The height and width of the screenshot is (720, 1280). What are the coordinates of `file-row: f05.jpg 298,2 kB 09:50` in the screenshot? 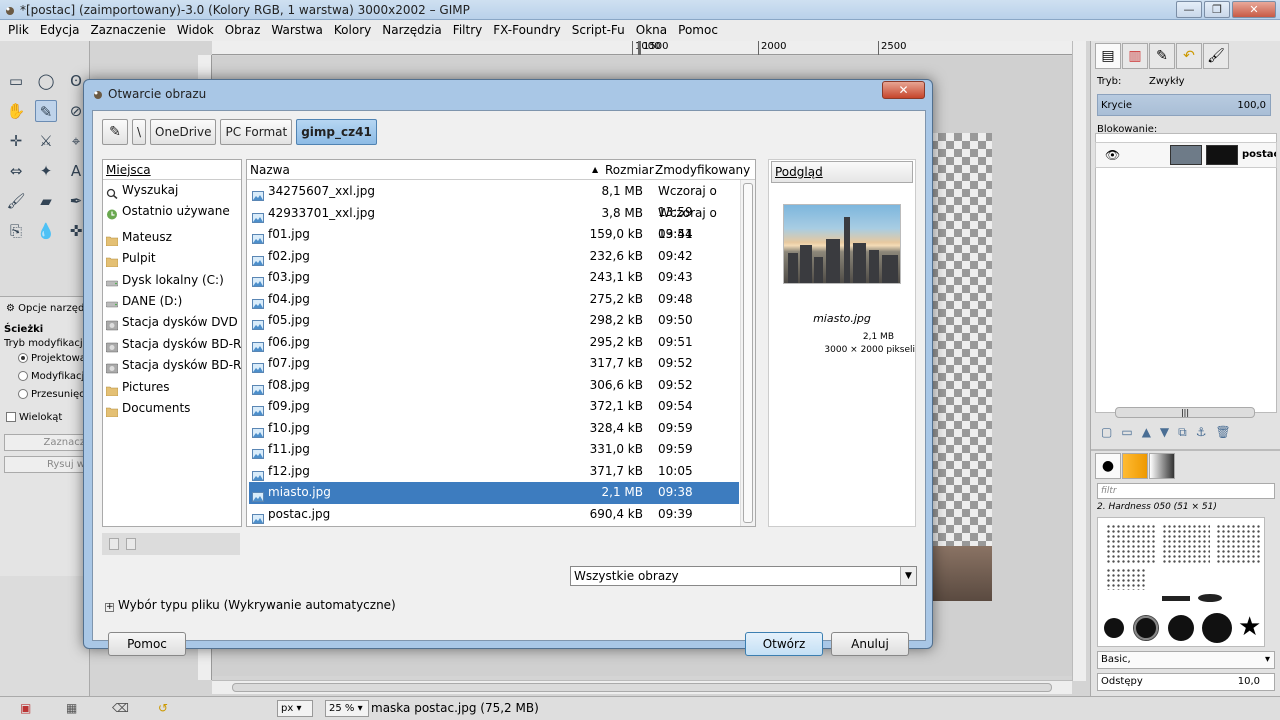 It's located at (494, 321).